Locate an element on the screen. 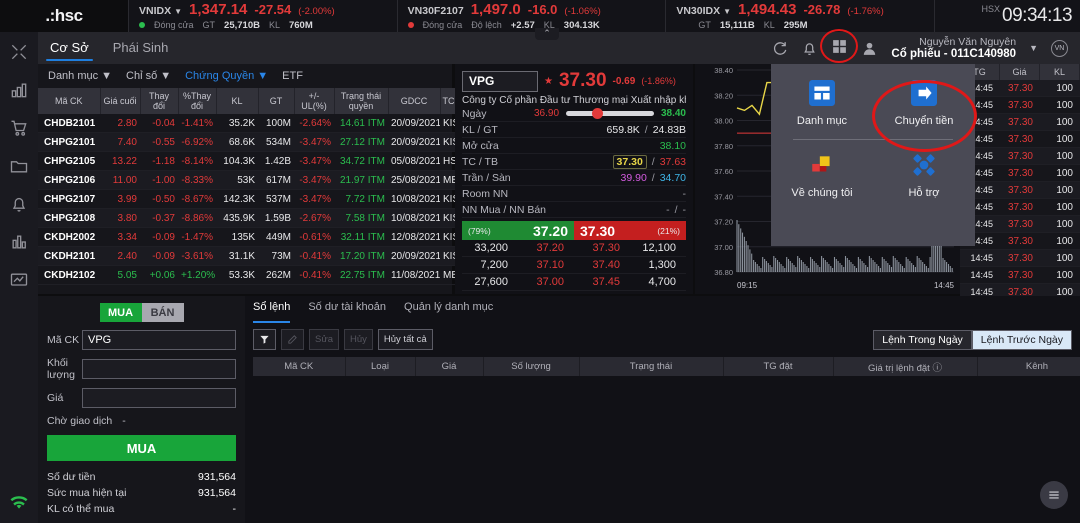  index-m2-label: KL is located at coordinates (769, 24).